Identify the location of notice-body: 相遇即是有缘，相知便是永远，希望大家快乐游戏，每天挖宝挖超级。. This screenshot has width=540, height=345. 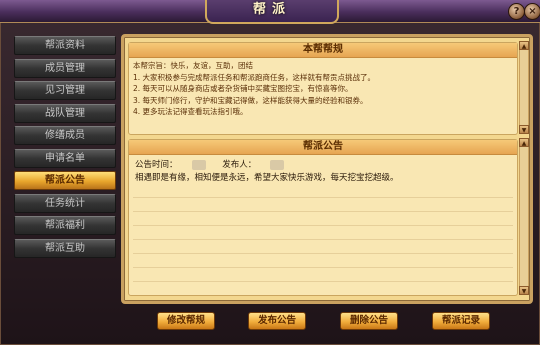
(267, 178).